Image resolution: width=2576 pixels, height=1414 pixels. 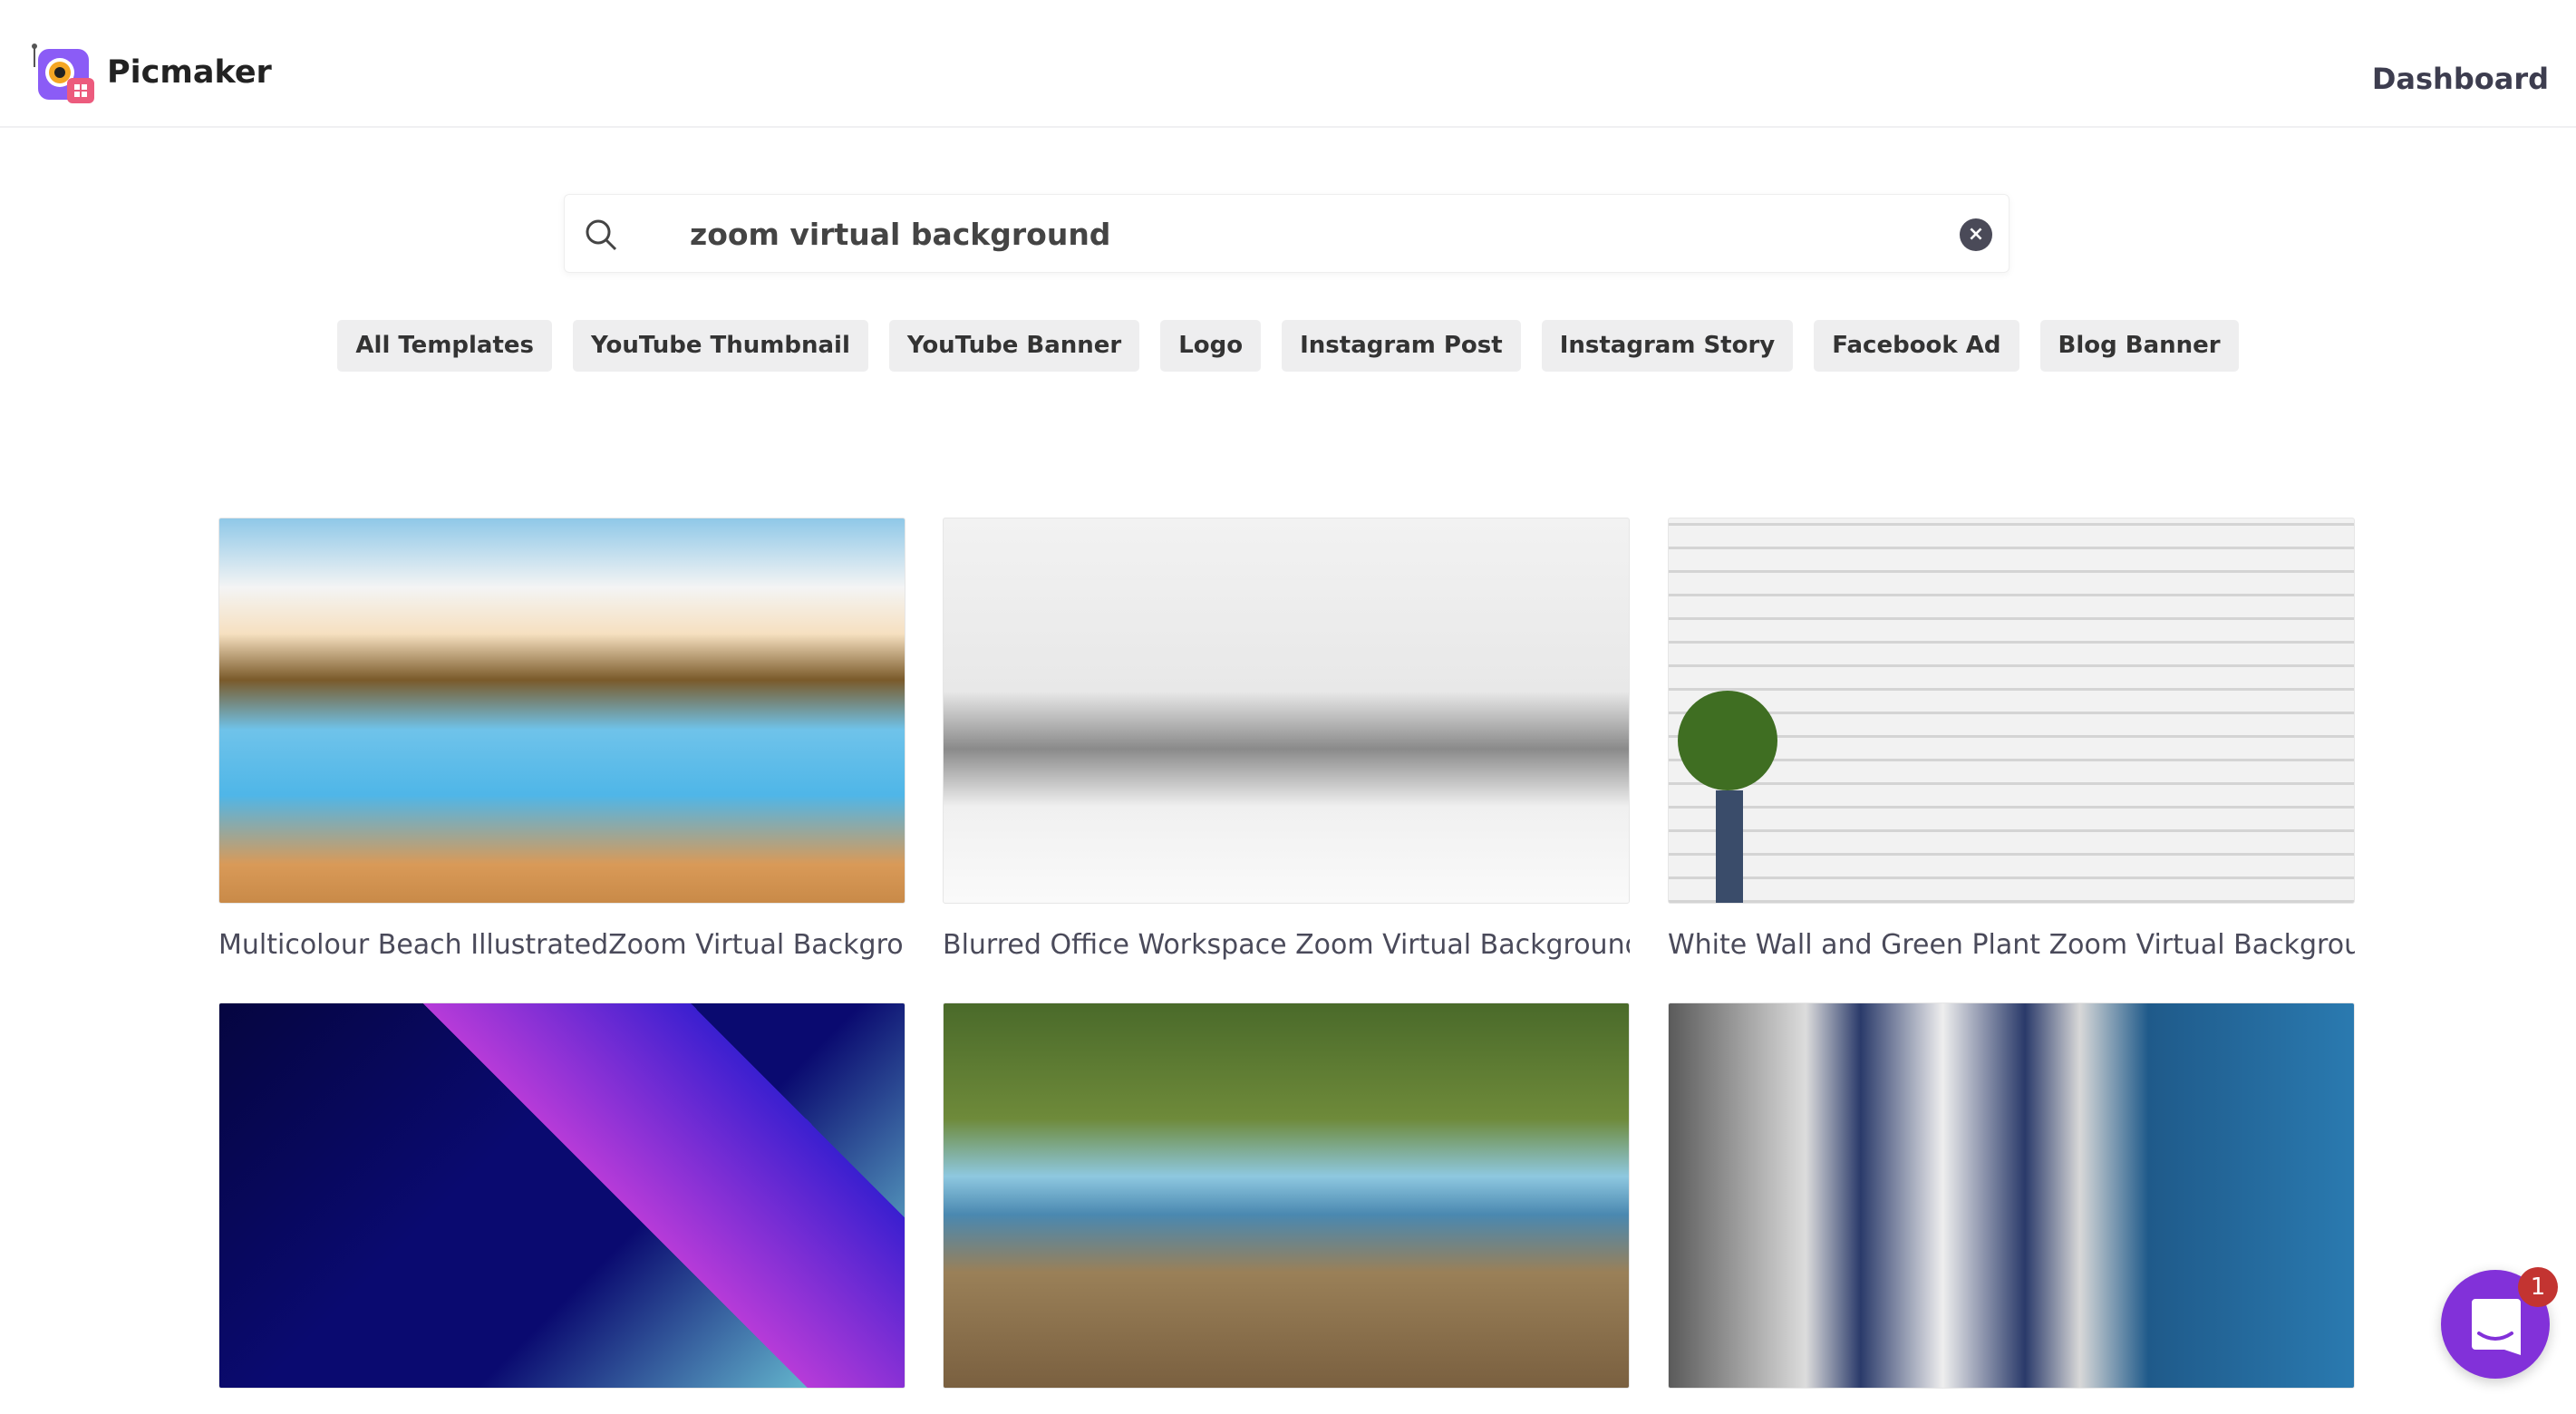 What do you see at coordinates (601, 235) in the screenshot?
I see `search-icon` at bounding box center [601, 235].